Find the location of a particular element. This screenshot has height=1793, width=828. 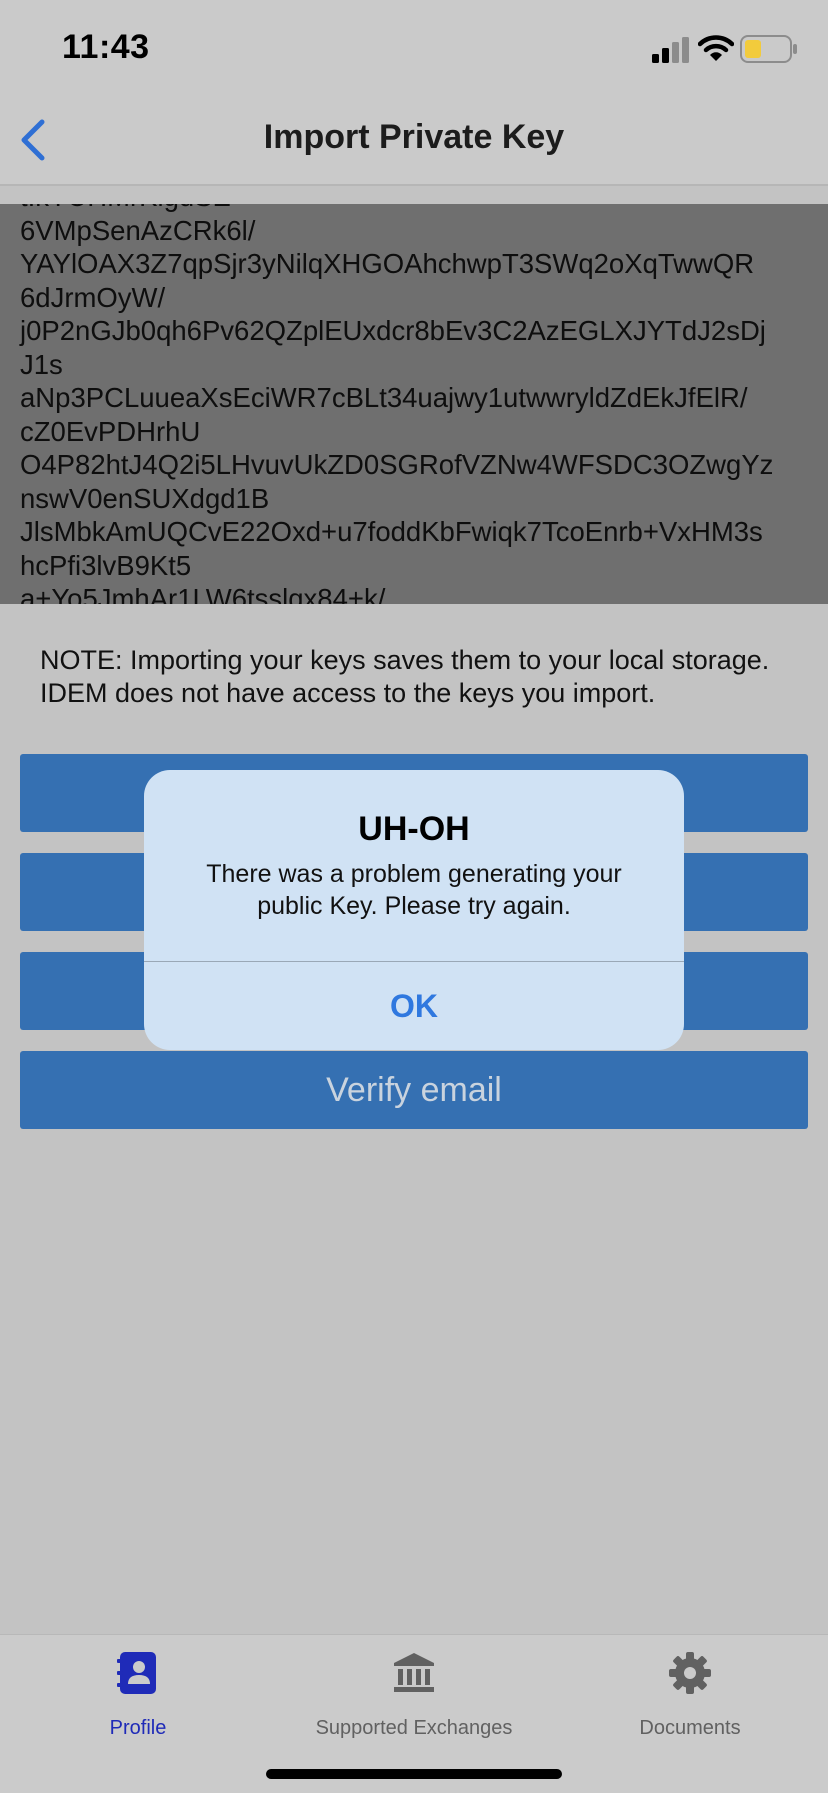

home-indicator is located at coordinates (414, 1774).